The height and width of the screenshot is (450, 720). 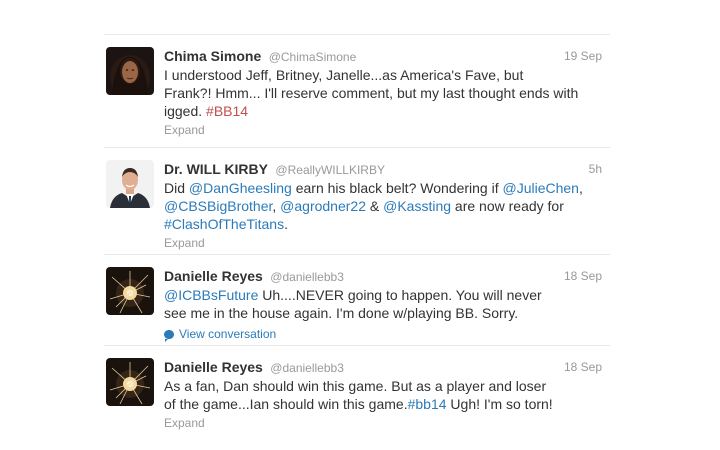 What do you see at coordinates (227, 111) in the screenshot?
I see `hashtag-link: #BB14` at bounding box center [227, 111].